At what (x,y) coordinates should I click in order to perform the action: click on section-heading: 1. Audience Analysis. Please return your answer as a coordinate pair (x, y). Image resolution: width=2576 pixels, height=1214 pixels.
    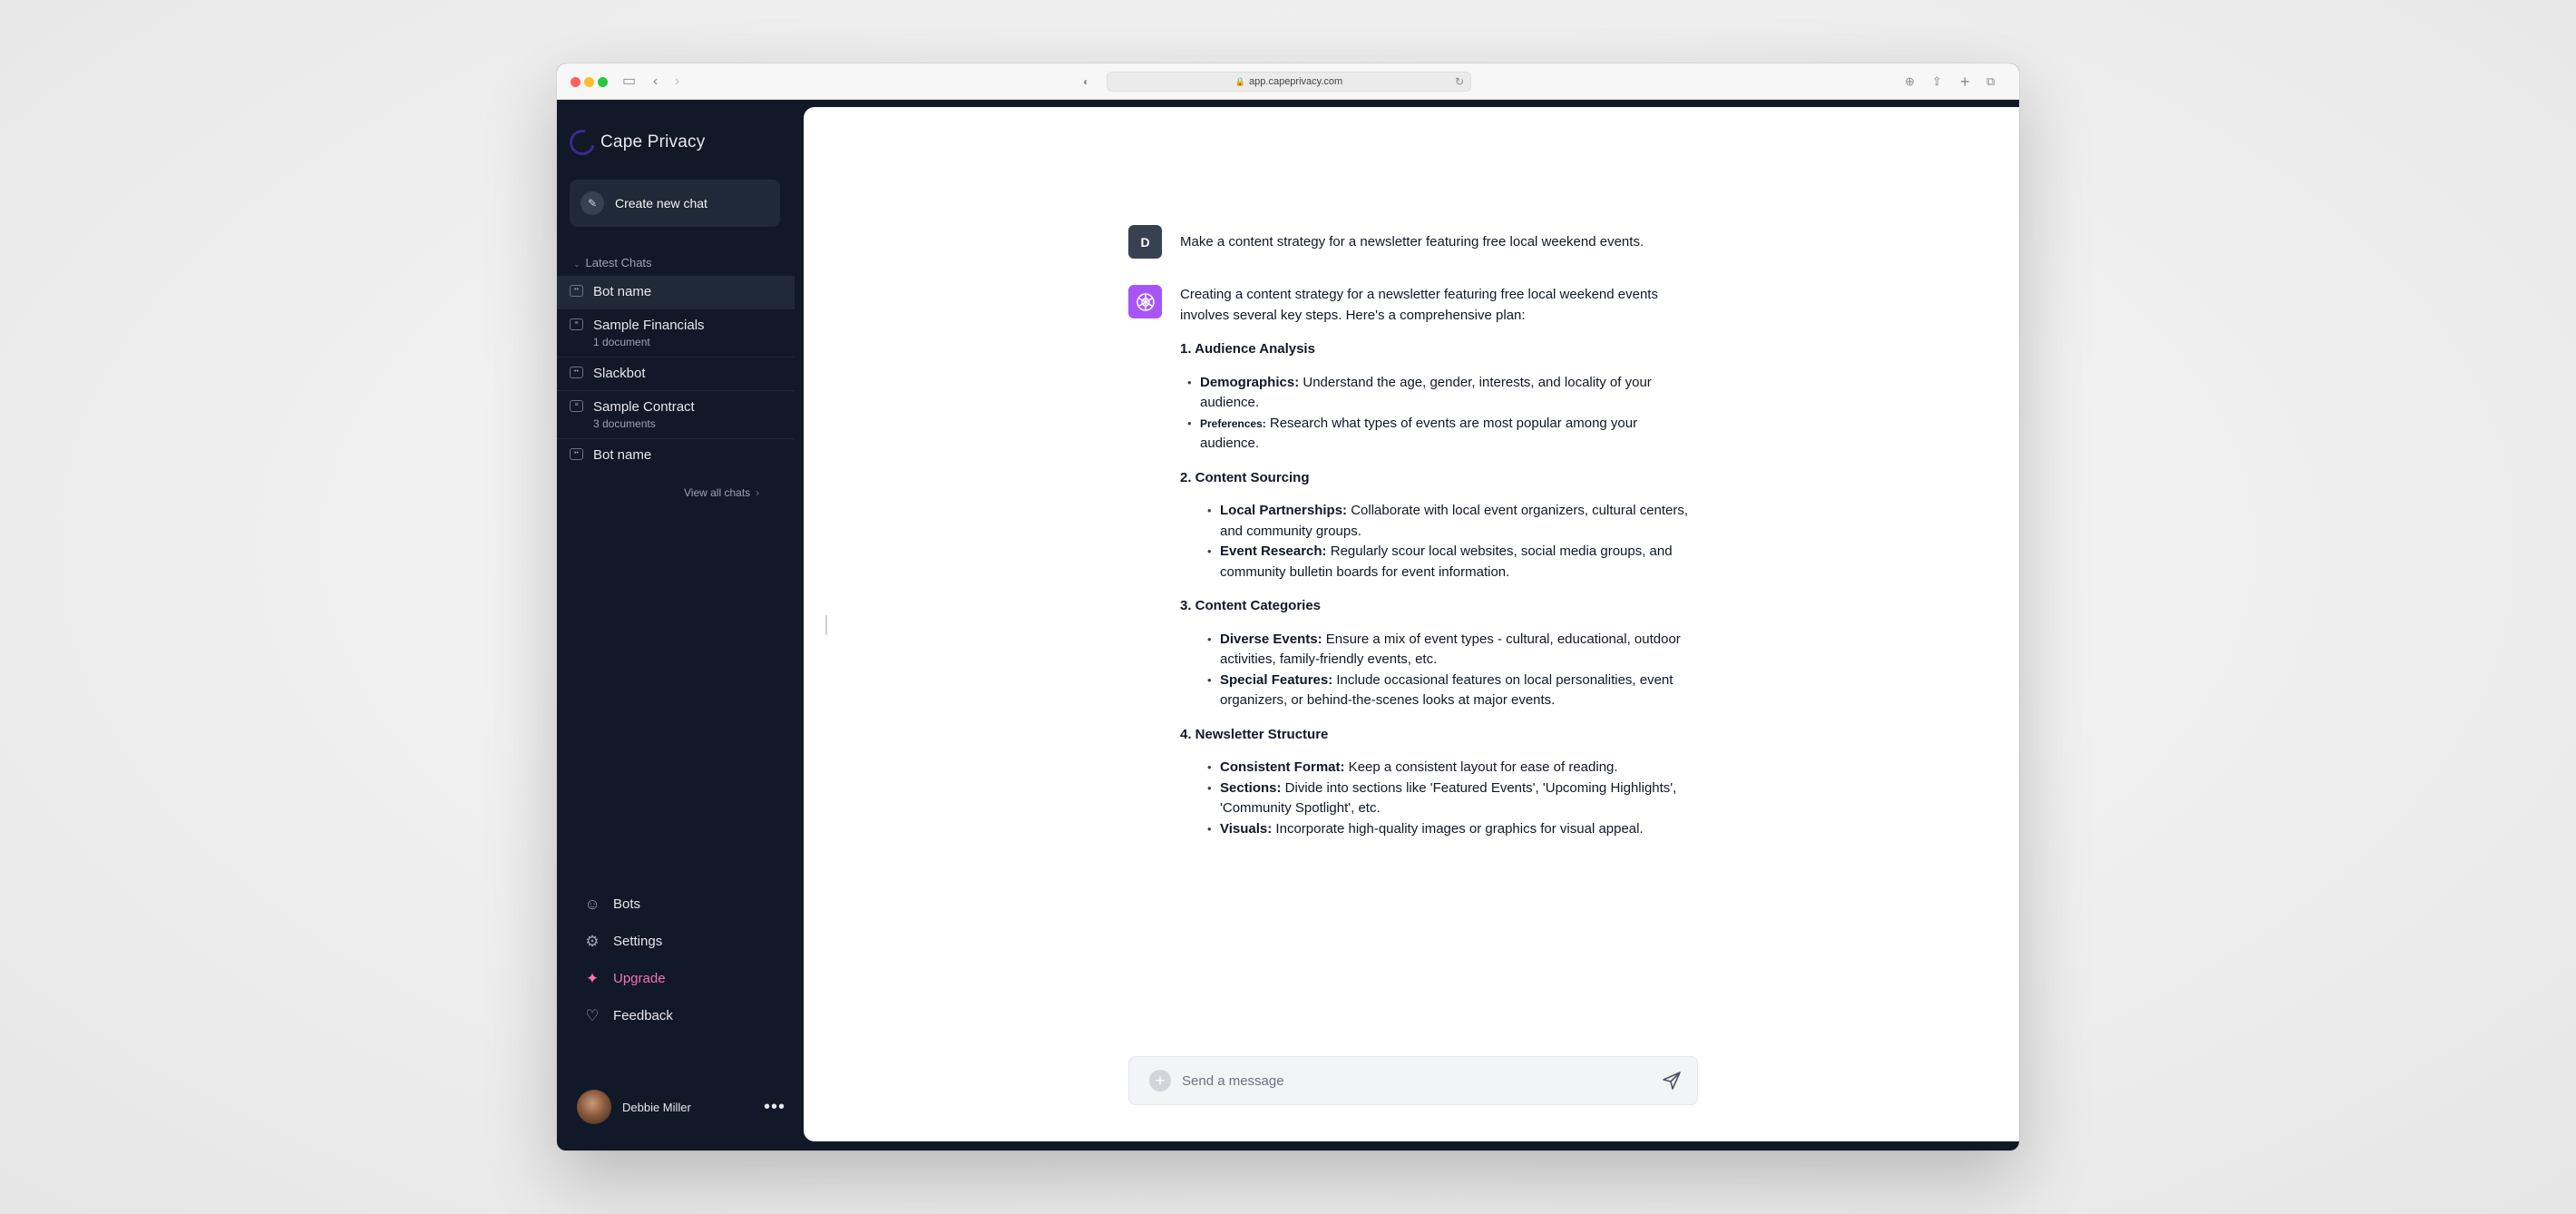
    Looking at the image, I should click on (1247, 349).